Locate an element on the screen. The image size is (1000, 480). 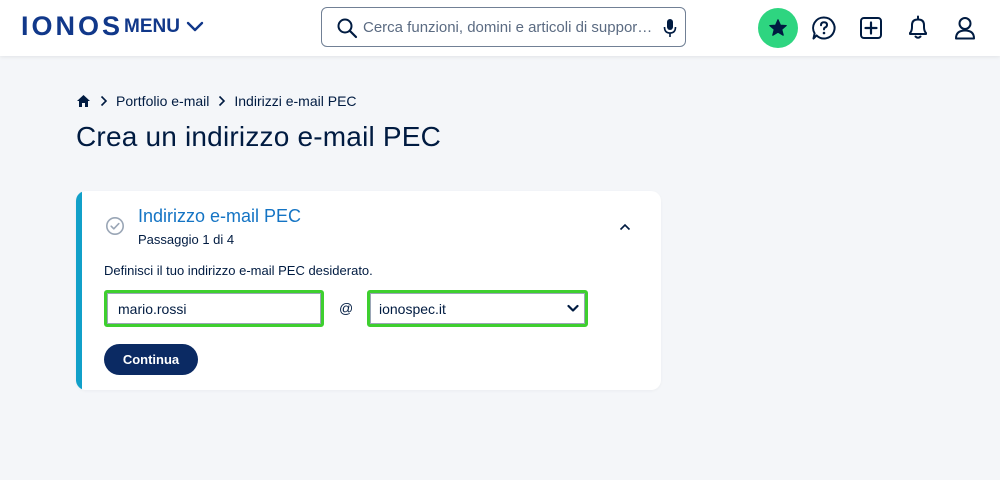
step-title: Indirizzo e-mail PEC is located at coordinates (220, 216).